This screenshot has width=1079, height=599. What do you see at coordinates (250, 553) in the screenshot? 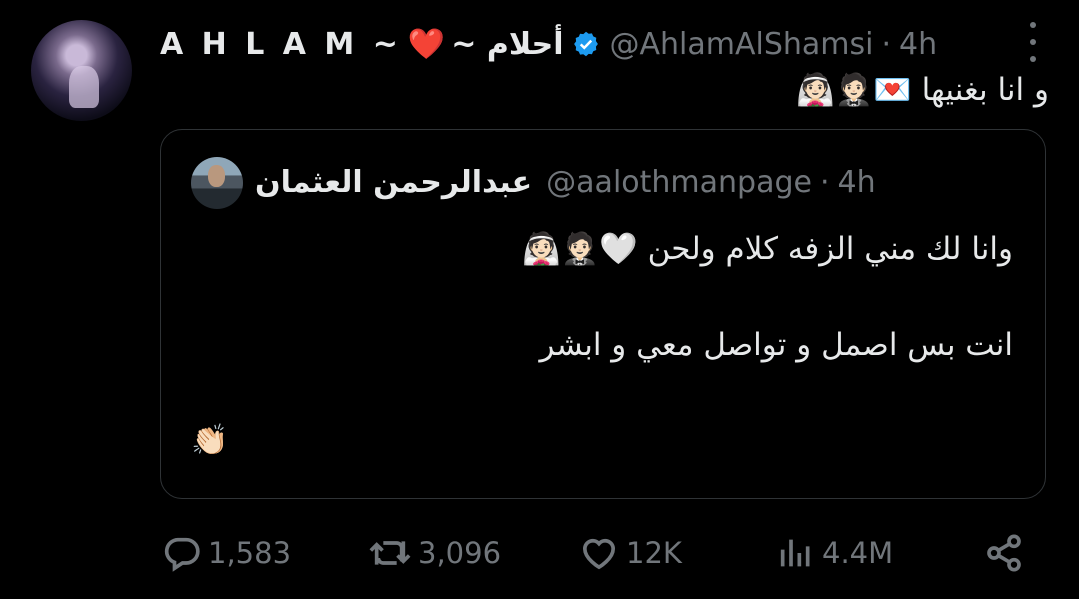
I see `reply-count: 1,583` at bounding box center [250, 553].